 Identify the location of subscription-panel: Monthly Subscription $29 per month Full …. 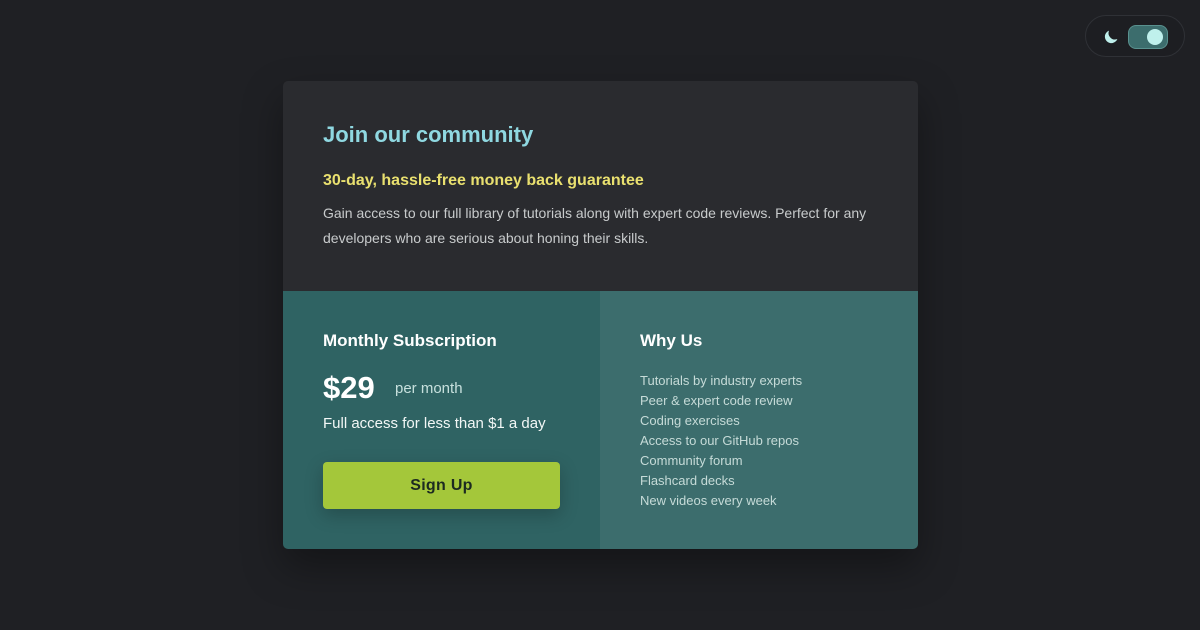
(441, 420).